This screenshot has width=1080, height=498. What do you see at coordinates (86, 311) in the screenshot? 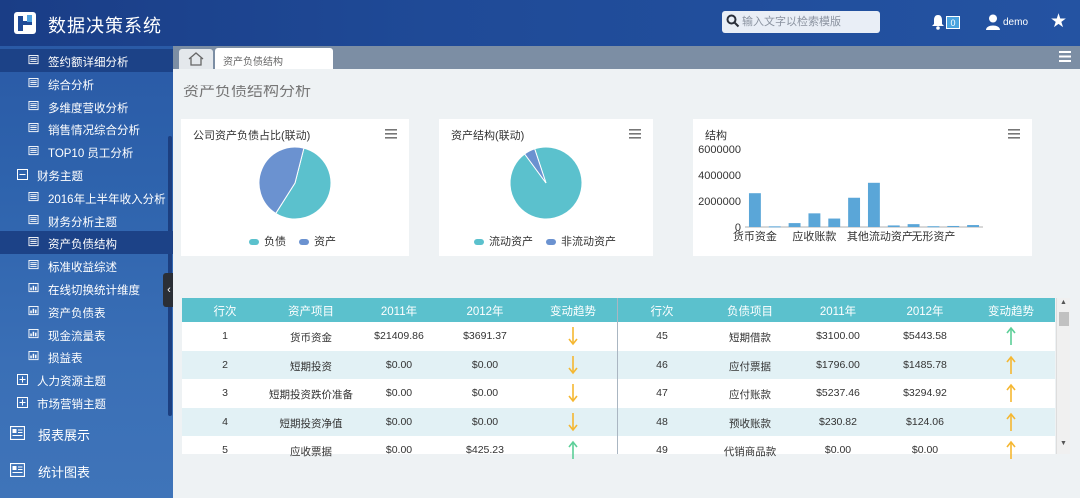
I see `sidebar-item: 资产负债表` at bounding box center [86, 311].